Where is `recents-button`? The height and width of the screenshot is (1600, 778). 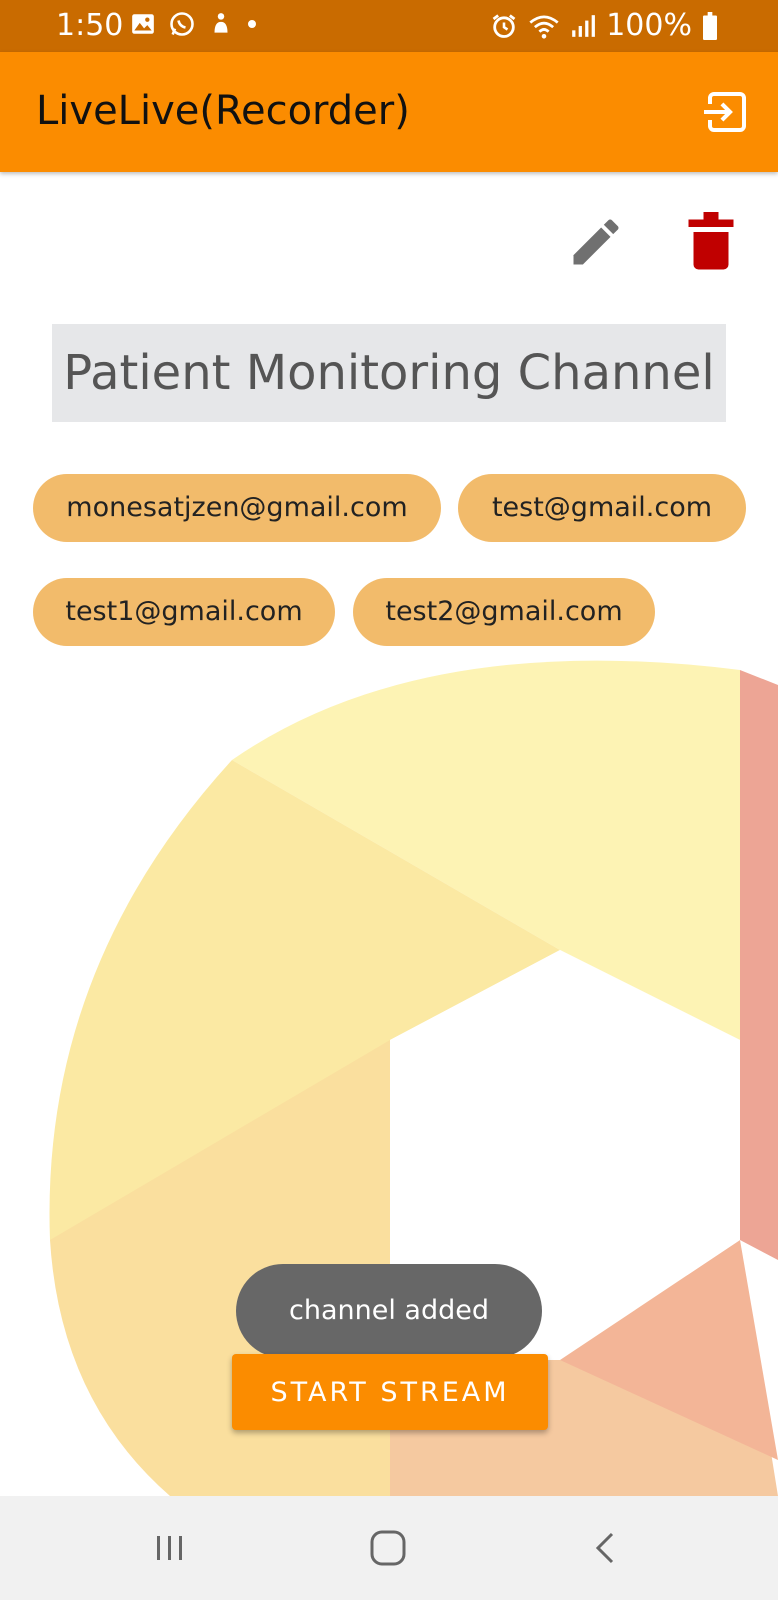 recents-button is located at coordinates (170, 1548).